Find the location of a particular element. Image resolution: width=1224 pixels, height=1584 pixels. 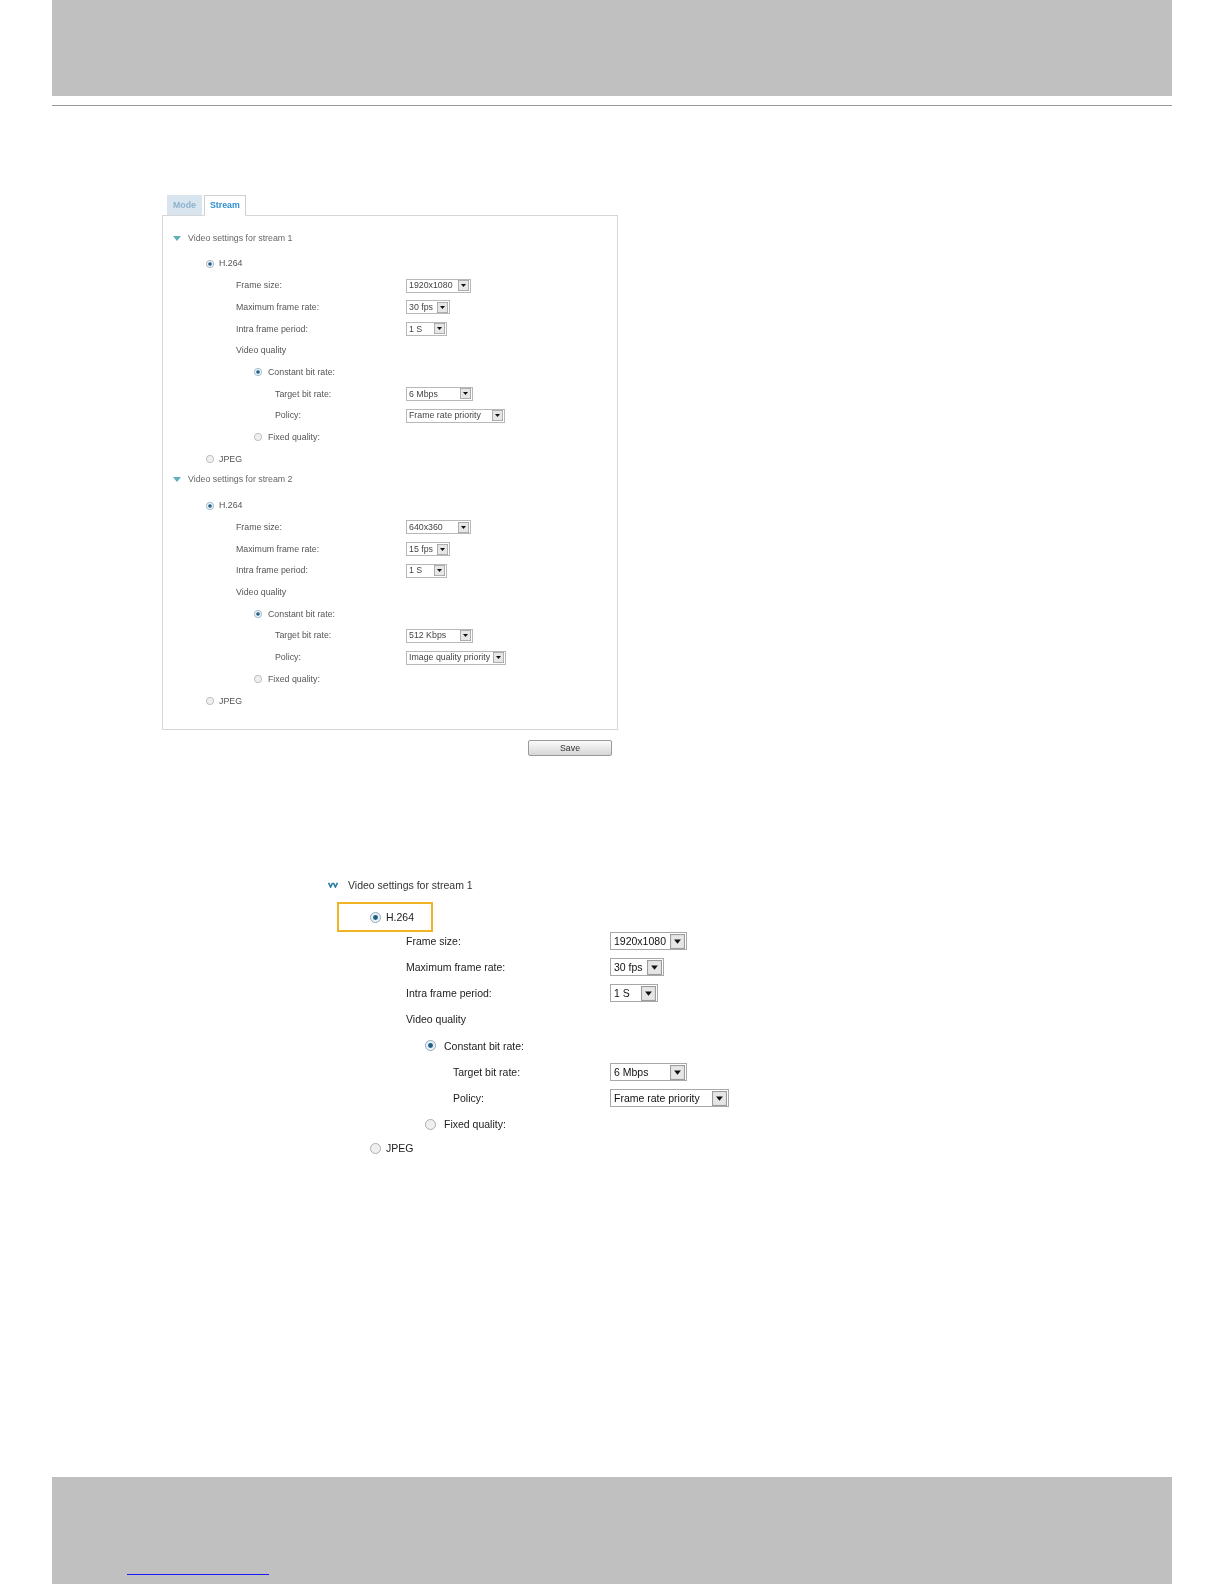

section-title: Video settings for stream 2 is located at coordinates (240, 480).